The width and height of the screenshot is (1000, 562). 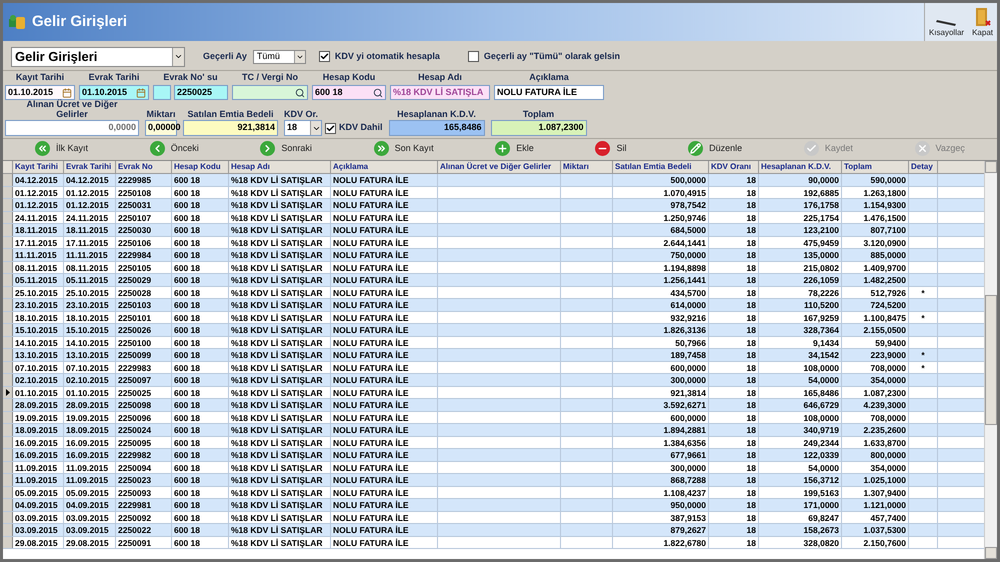 What do you see at coordinates (280, 167) in the screenshot?
I see `column-header: Hesap Adı` at bounding box center [280, 167].